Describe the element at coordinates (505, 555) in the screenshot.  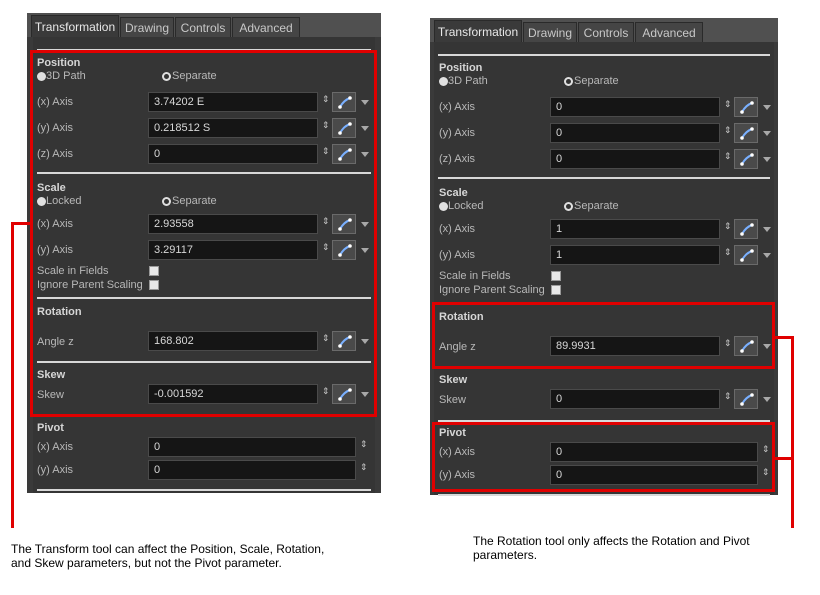
I see `right-caption-line-2: parameters.` at that location.